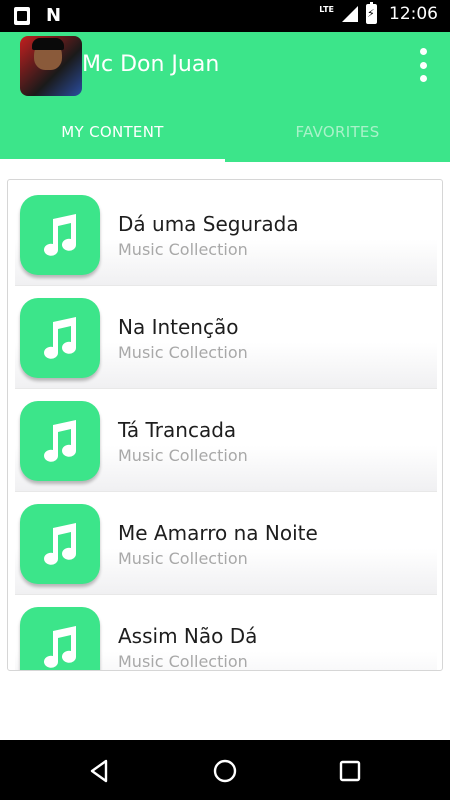 This screenshot has width=450, height=800. I want to click on app-title: Mc Don Juan, so click(151, 64).